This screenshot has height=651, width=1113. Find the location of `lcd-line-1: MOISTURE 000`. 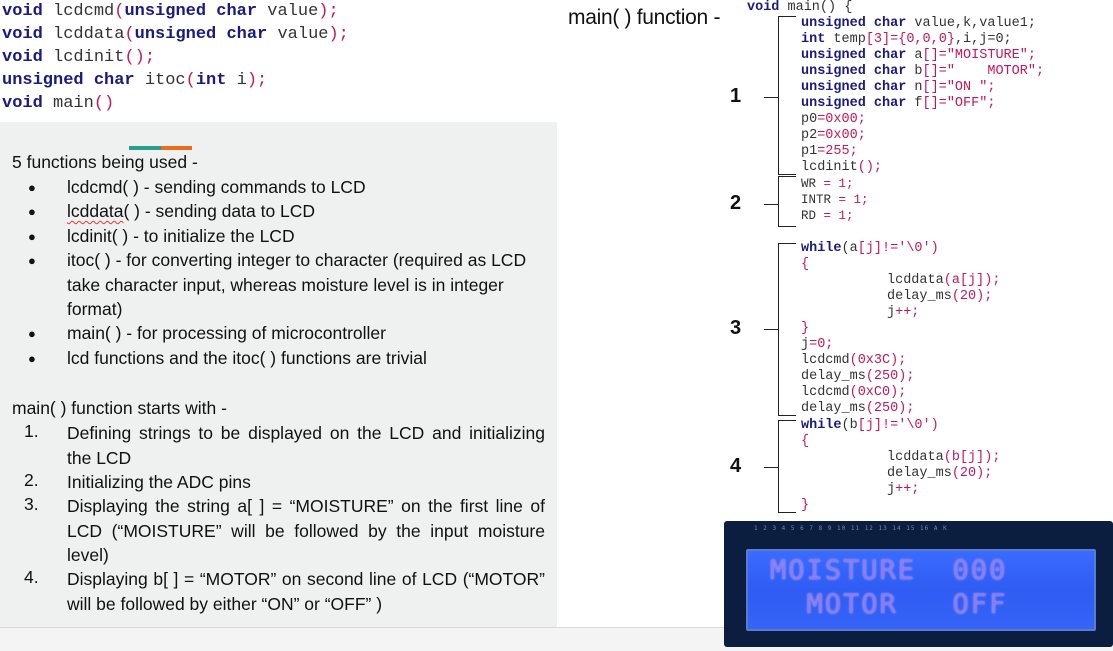

lcd-line-1: MOISTURE 000 is located at coordinates (889, 570).